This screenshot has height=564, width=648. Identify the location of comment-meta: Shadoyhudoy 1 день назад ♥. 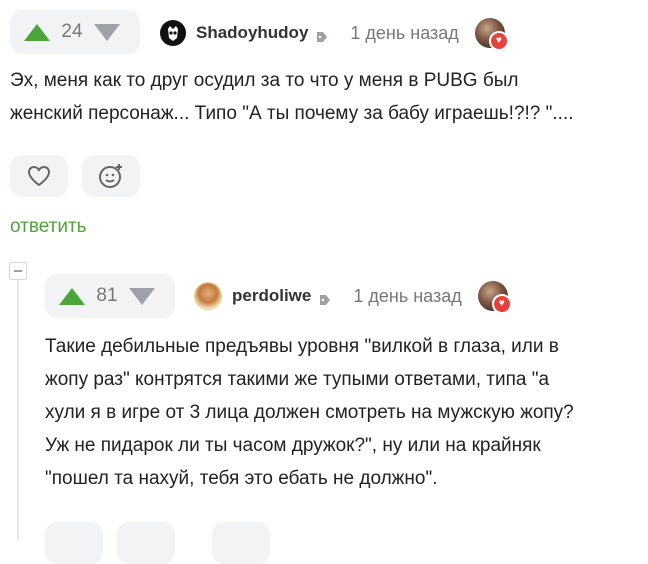
(334, 34).